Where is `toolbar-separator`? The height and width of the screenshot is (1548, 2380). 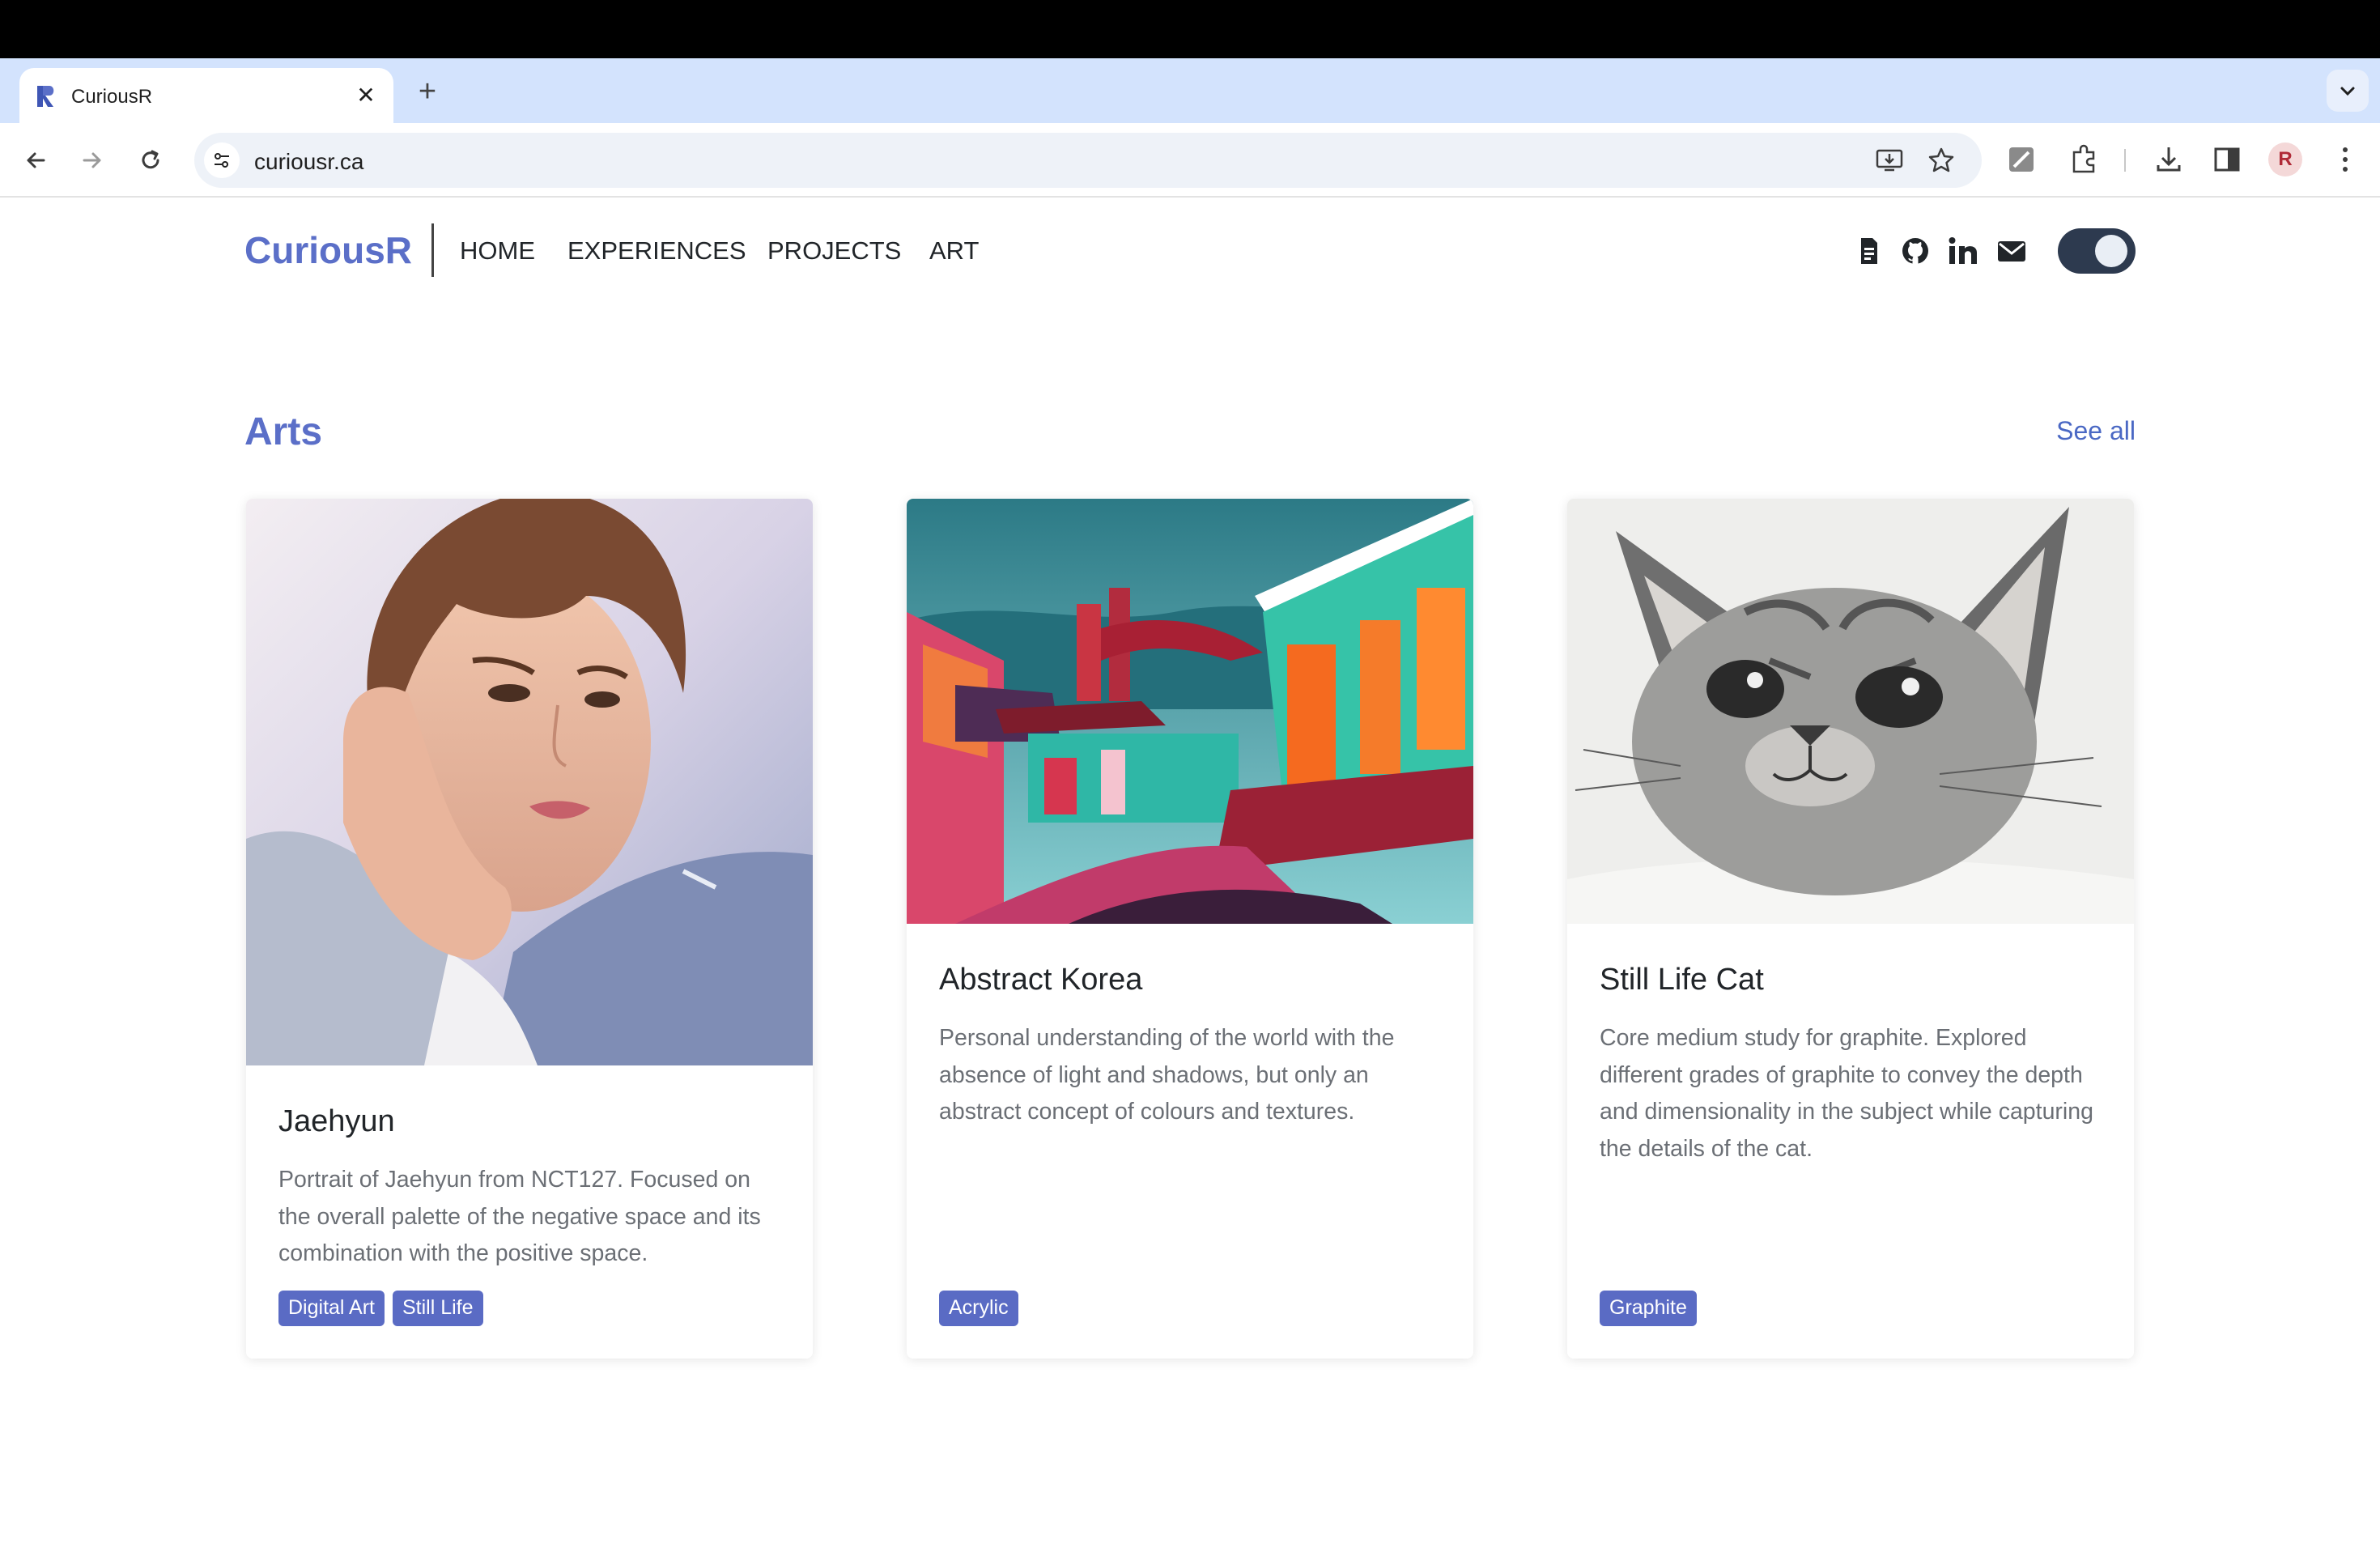
toolbar-separator is located at coordinates (2125, 160).